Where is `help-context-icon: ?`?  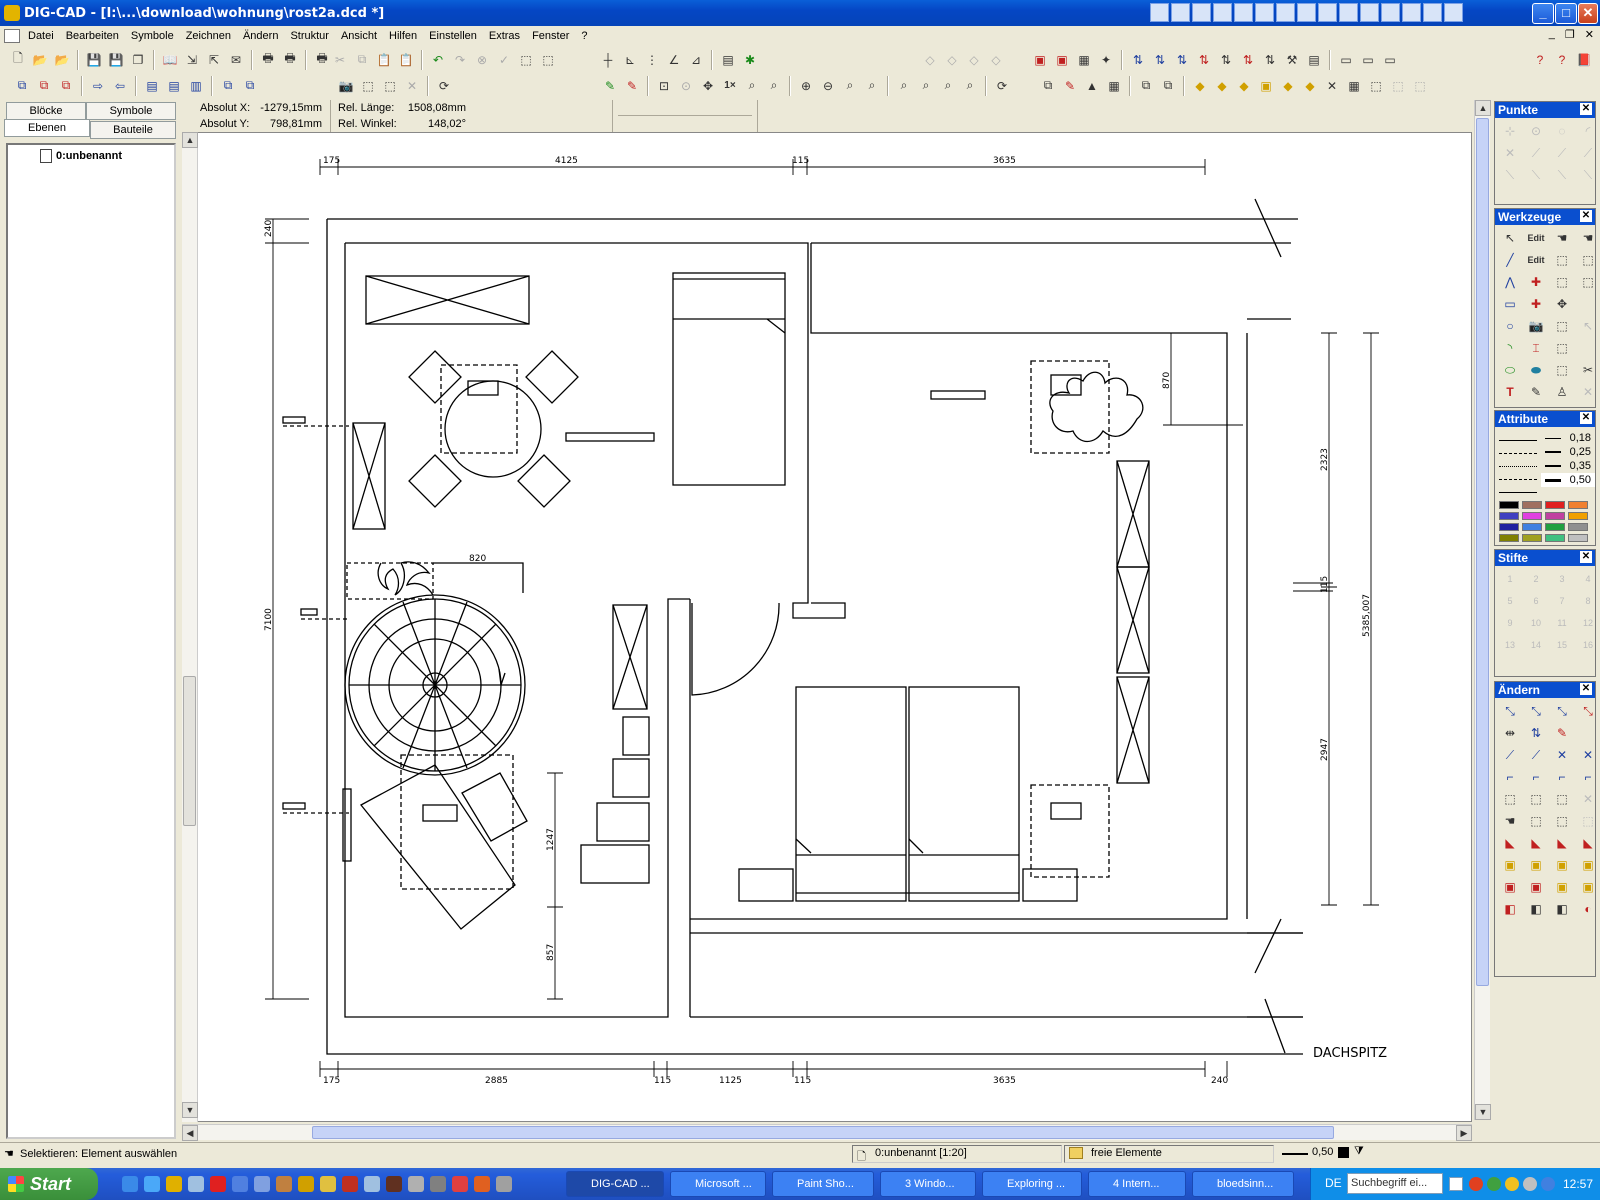
help-context-icon: ? is located at coordinates (1540, 60).